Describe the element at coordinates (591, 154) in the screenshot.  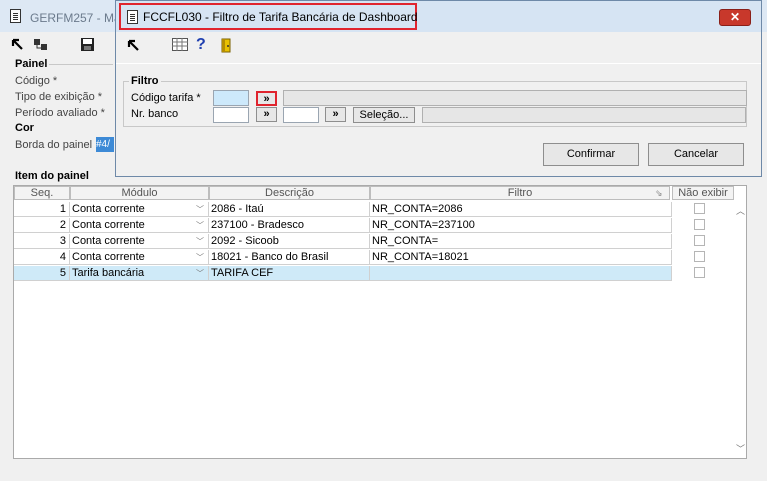
I see `confirmar-button: Confirmar` at that location.